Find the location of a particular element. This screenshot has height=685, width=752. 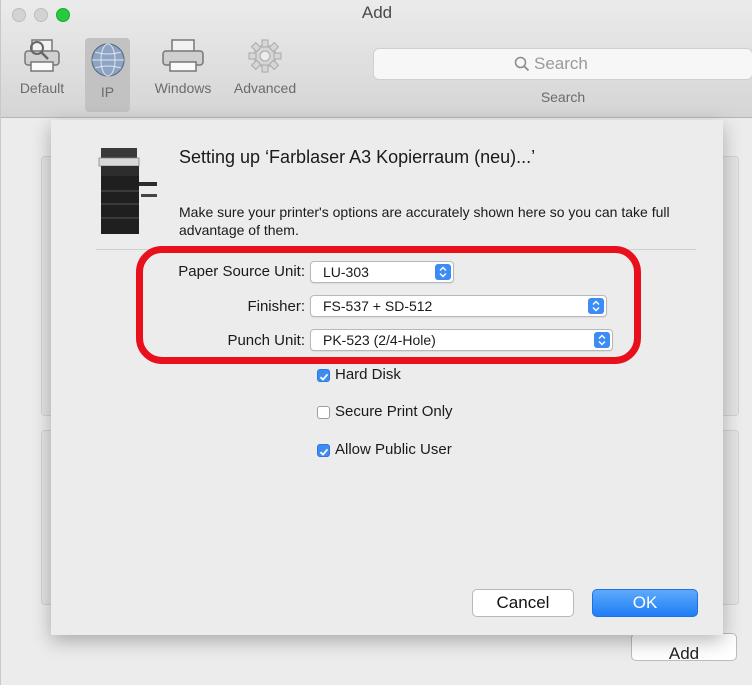

search-icon is located at coordinates (522, 64).